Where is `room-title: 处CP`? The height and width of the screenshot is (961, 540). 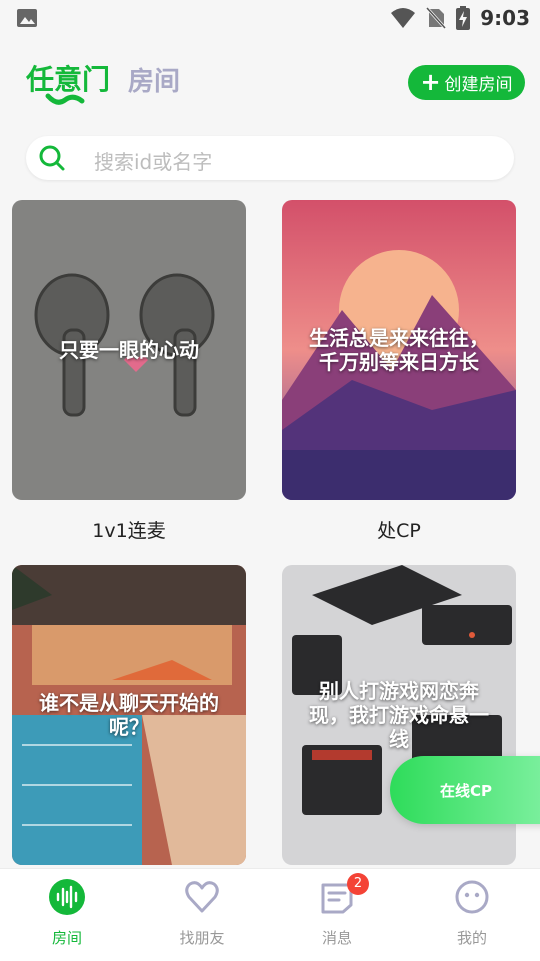
room-title: 处CP is located at coordinates (399, 531).